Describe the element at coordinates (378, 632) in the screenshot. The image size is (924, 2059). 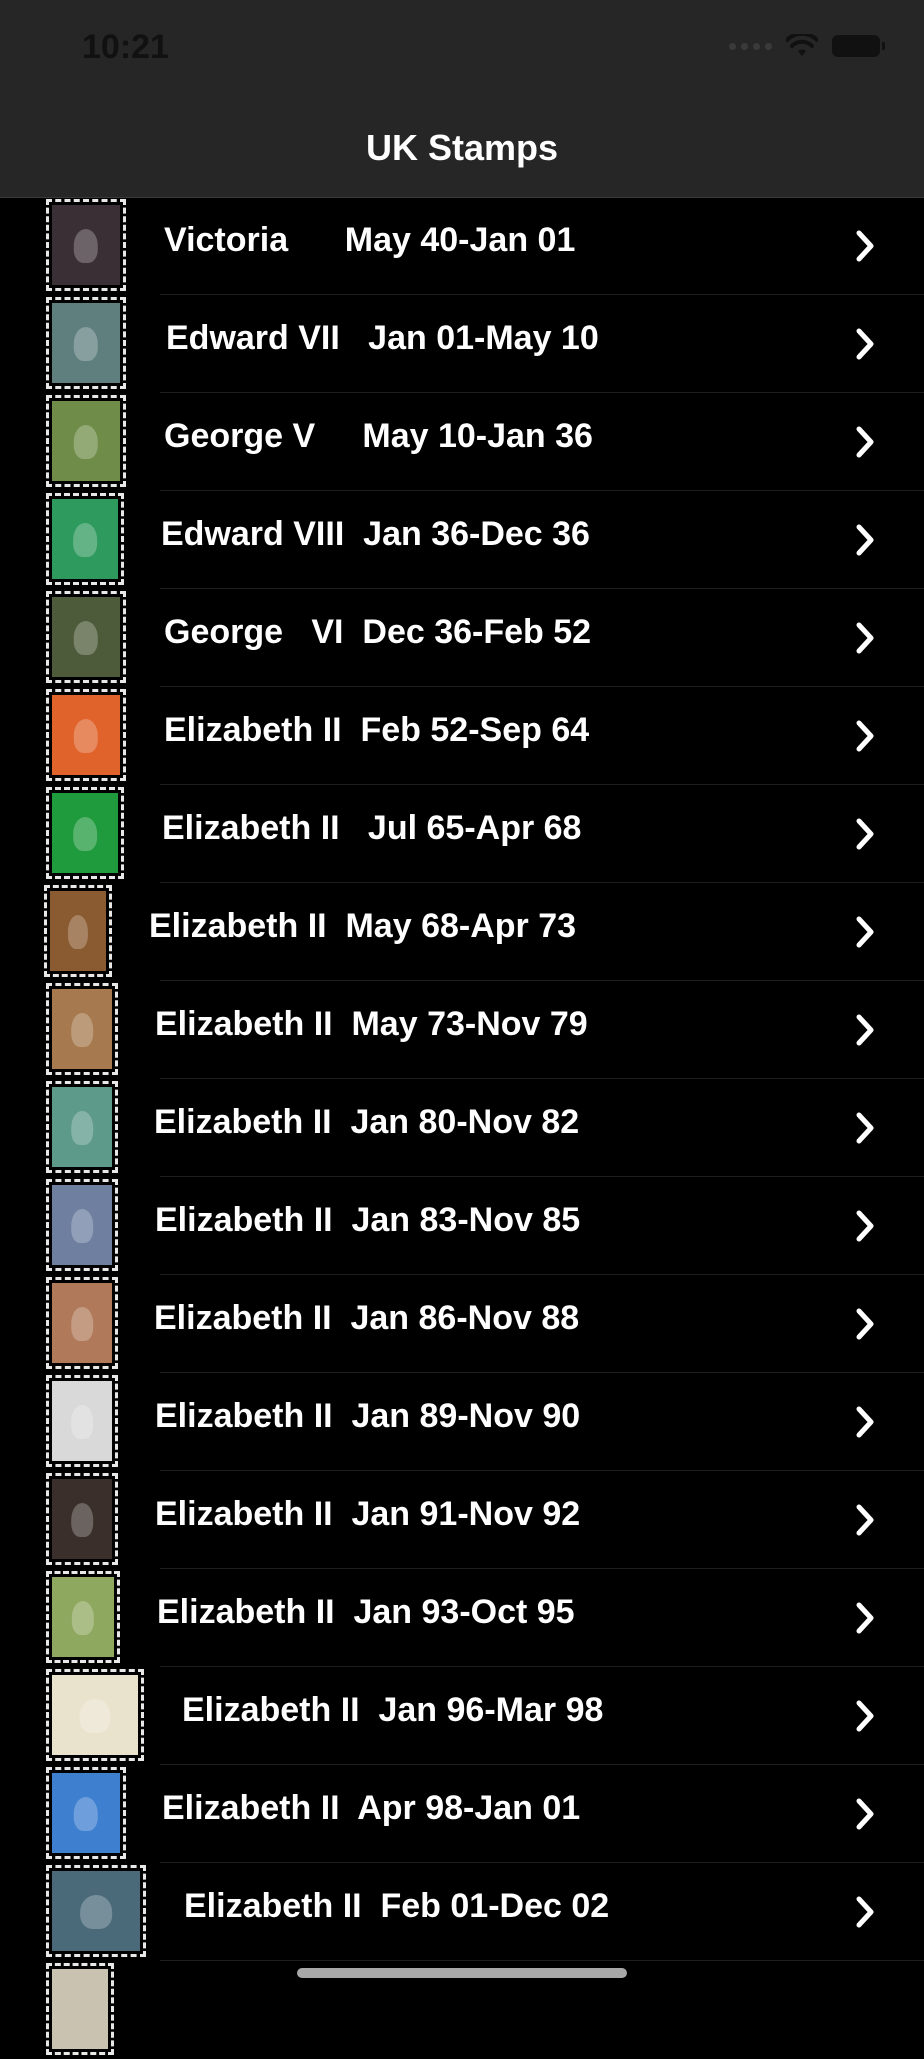
I see `list-item-label: George VI Dec 36-Feb 52` at that location.